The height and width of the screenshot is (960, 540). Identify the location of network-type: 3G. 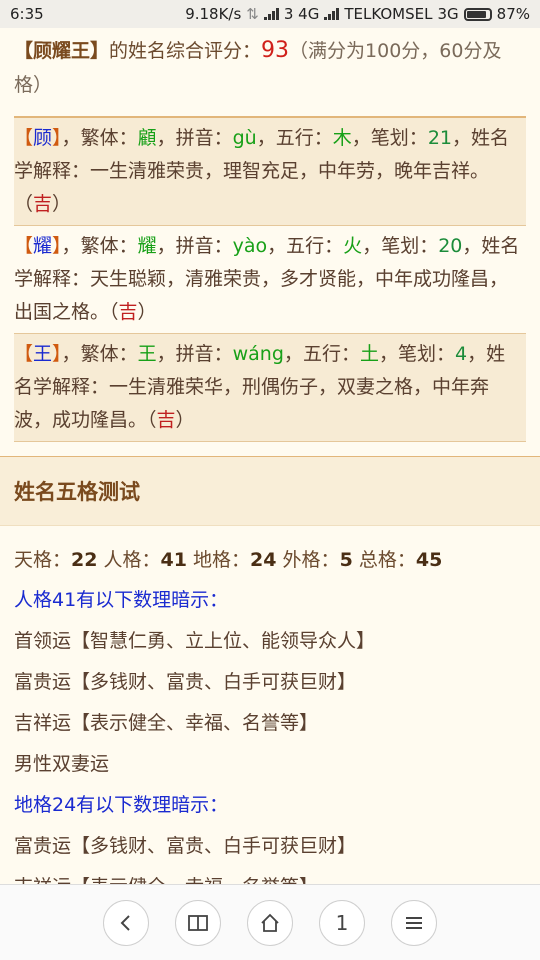
(448, 14).